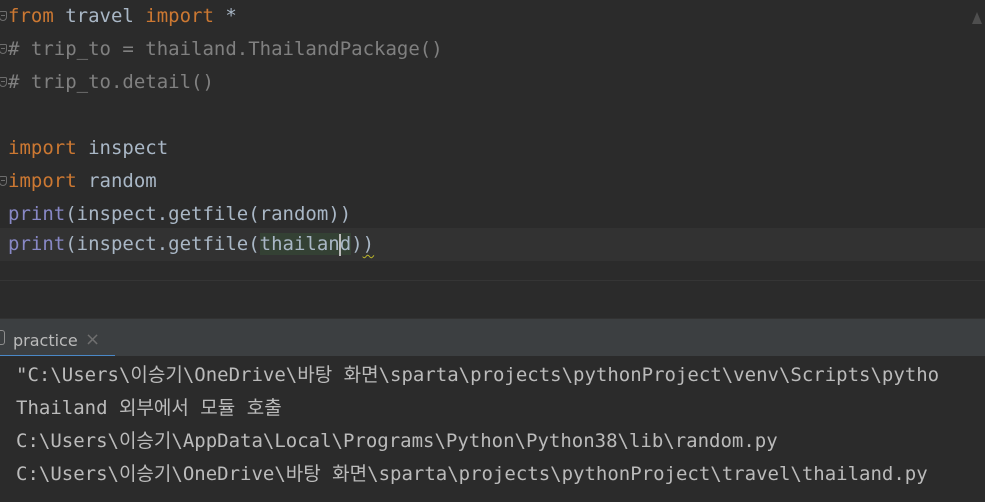 This screenshot has height=502, width=985. What do you see at coordinates (492, 299) in the screenshot?
I see `editor-empty-area` at bounding box center [492, 299].